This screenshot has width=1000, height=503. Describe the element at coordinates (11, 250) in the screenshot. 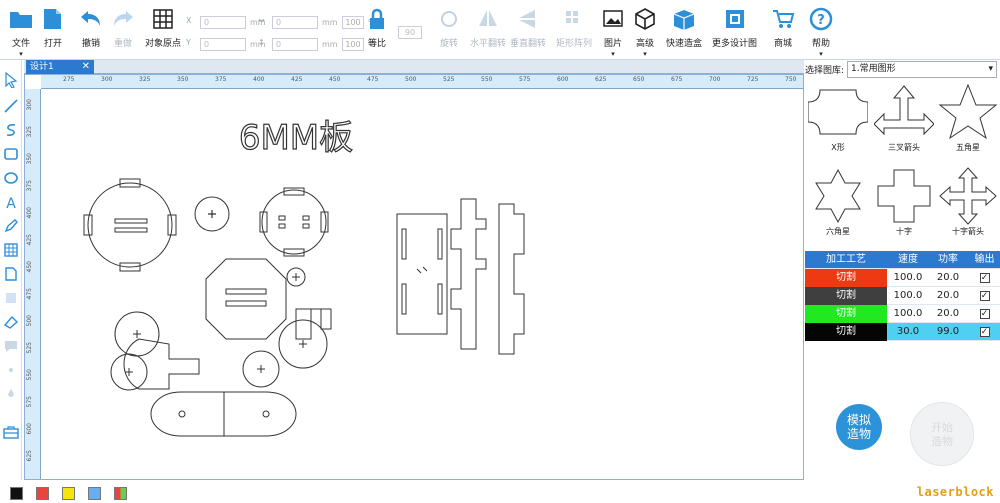

I see `table-tool-icon` at that location.